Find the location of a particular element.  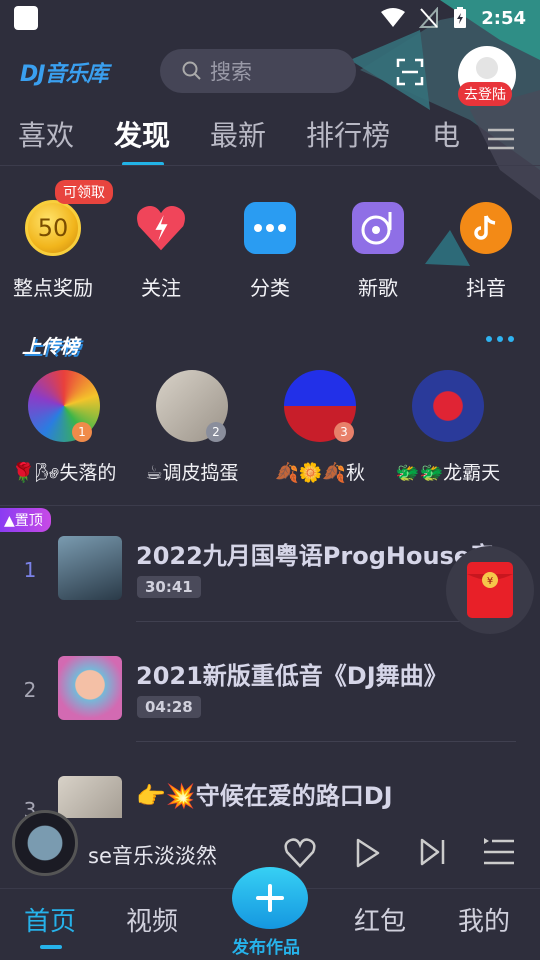

uploader-avatar is located at coordinates (448, 406).